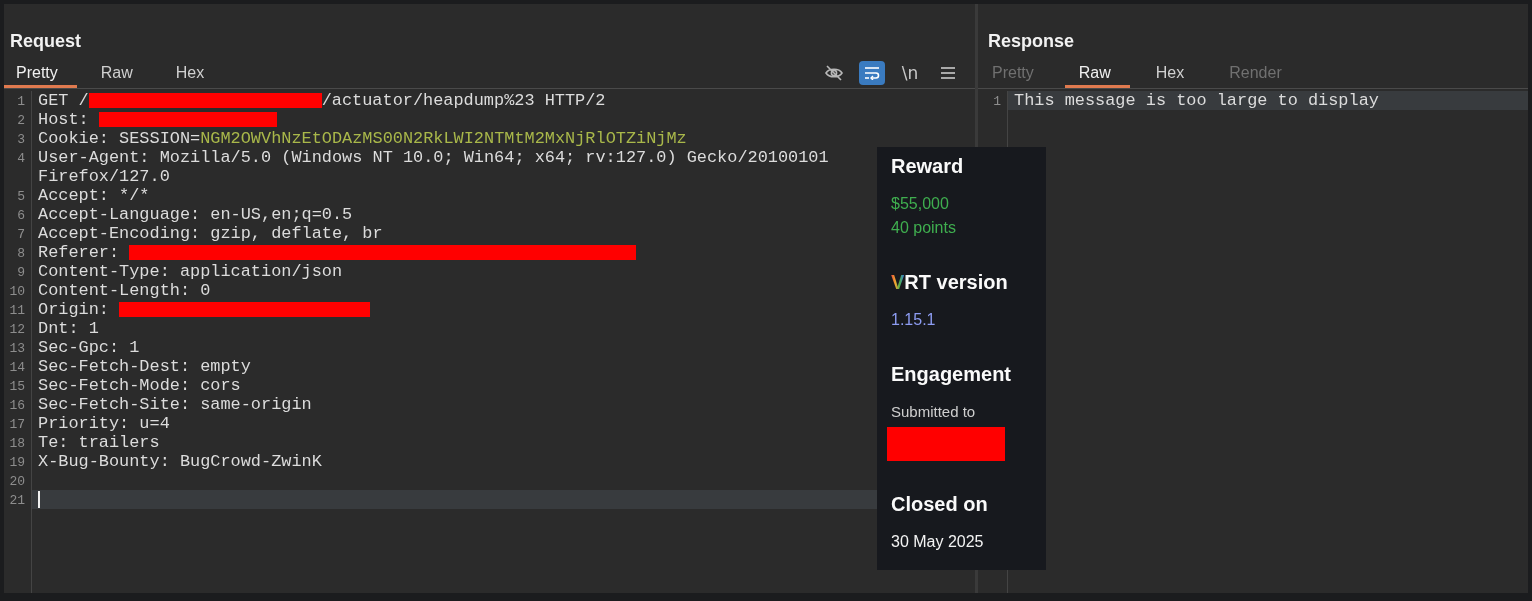 This screenshot has width=1532, height=601. Describe the element at coordinates (934, 412) in the screenshot. I see `detail-value: Submitted to` at that location.